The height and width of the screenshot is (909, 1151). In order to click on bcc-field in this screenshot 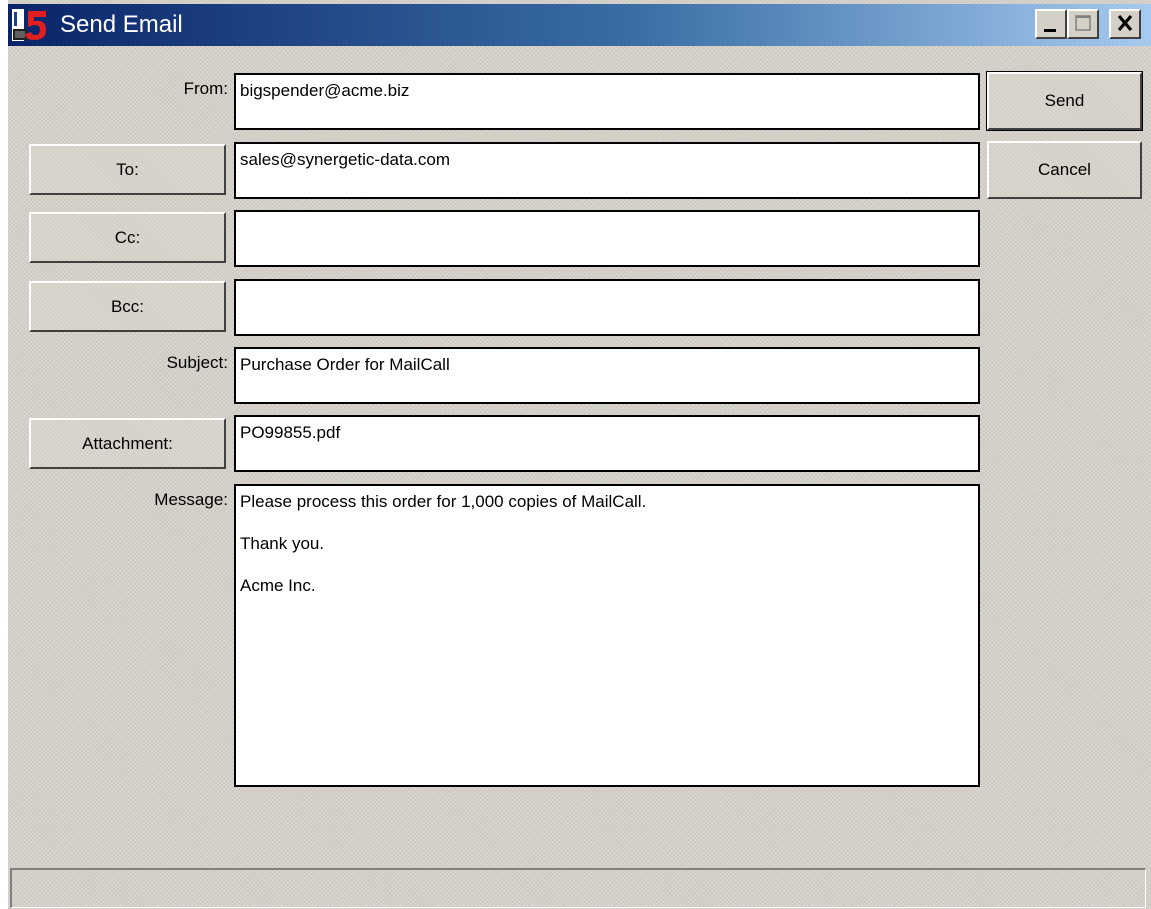, I will do `click(607, 307)`.